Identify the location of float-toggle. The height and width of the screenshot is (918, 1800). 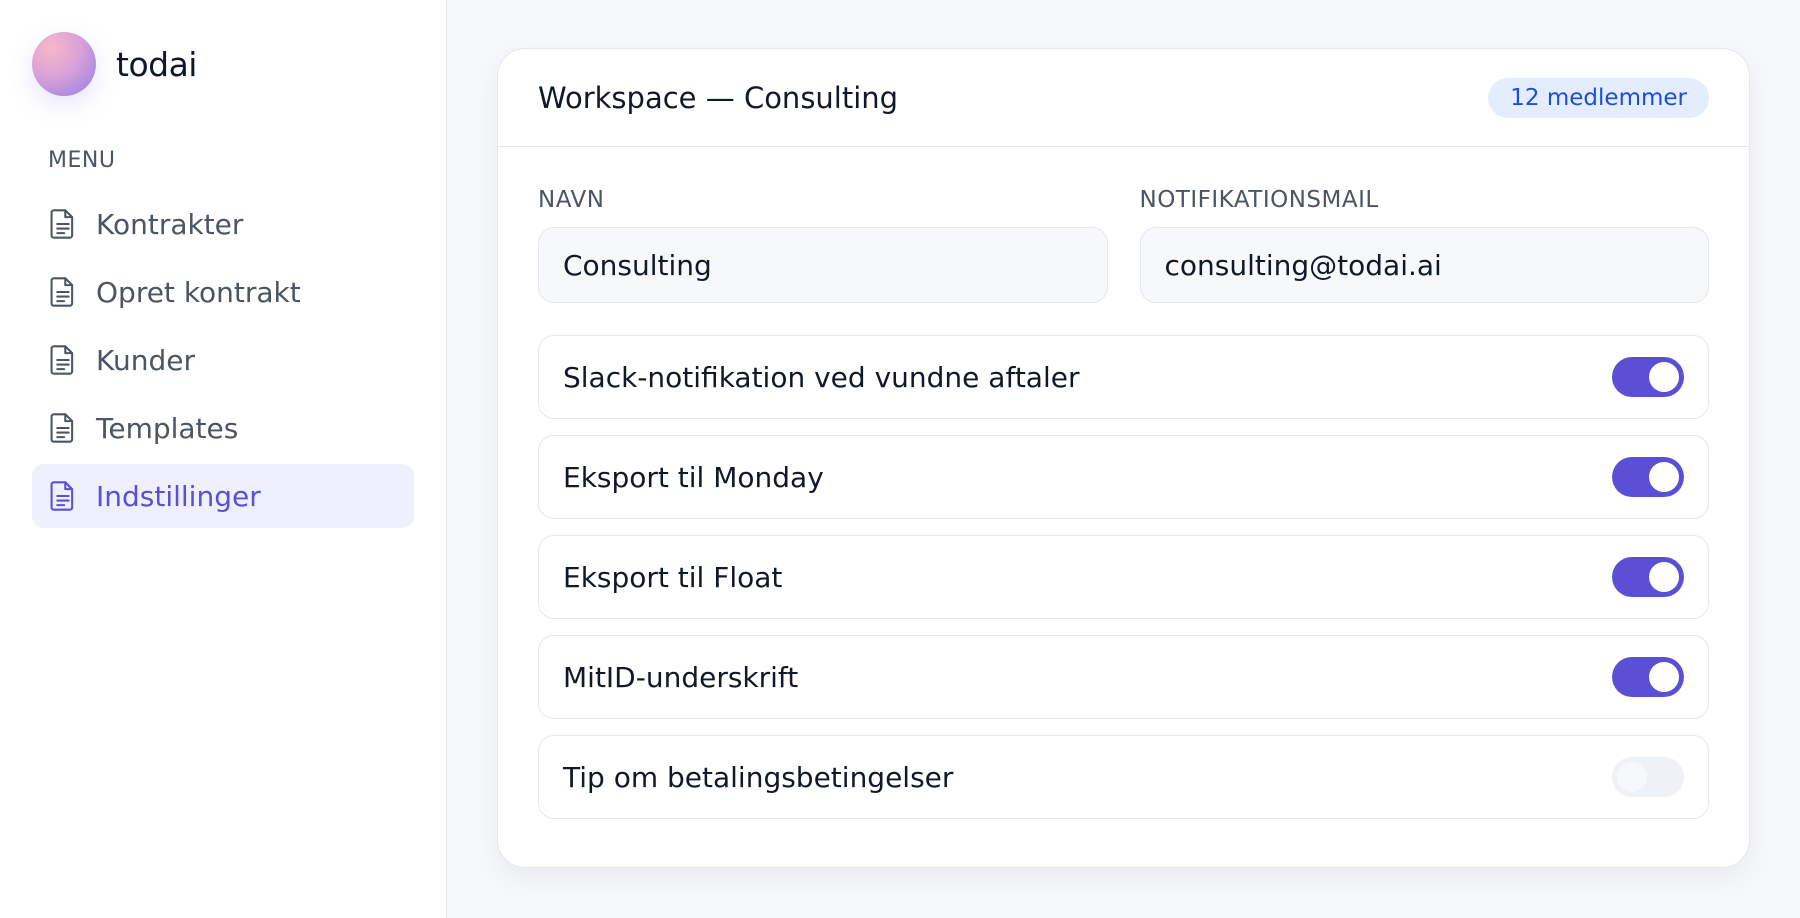
(1648, 577).